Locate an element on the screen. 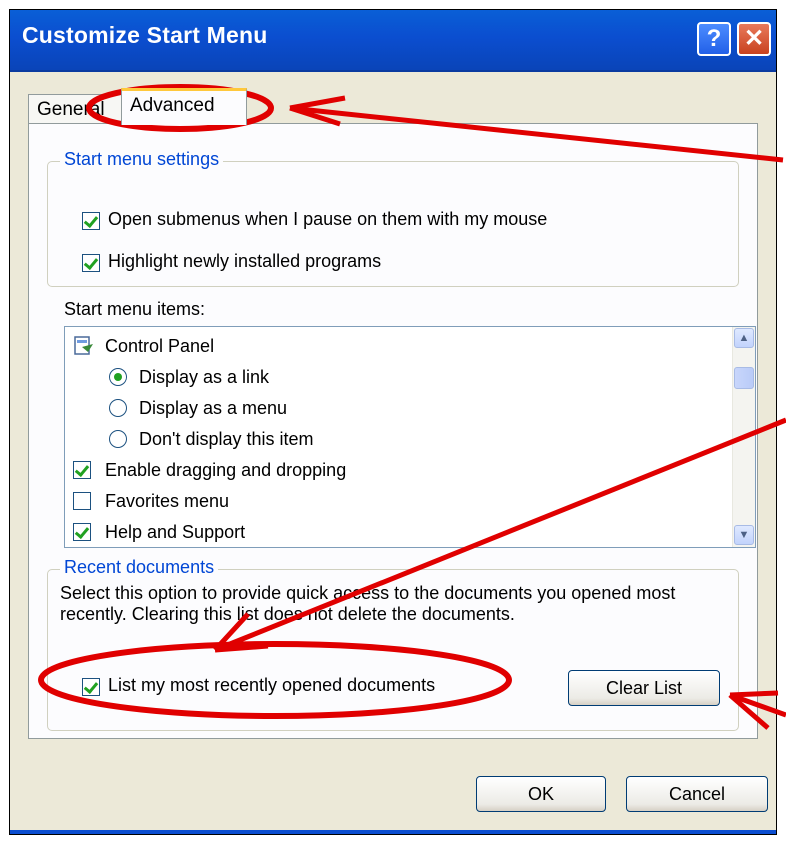 Image resolution: width=786 pixels, height=845 pixels. start-menu-settings-title: Start menu settings is located at coordinates (142, 159).